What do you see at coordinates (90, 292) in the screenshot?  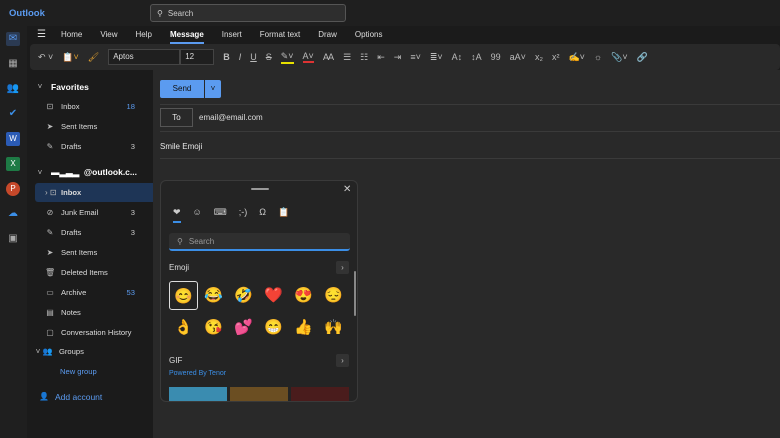 I see `folder-archive: ▭ Archive 53` at bounding box center [90, 292].